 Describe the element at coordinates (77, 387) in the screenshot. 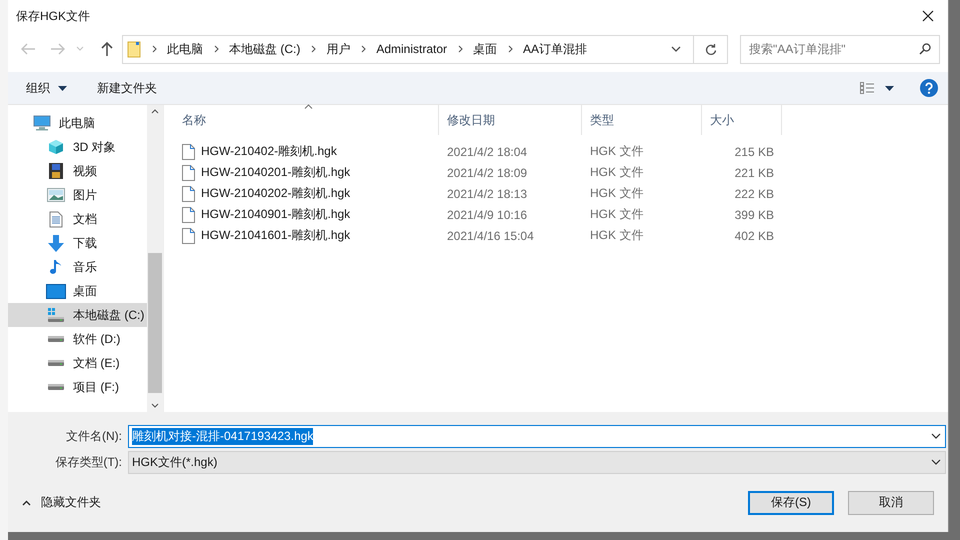

I see `sidebar-item: 项目 (F:)` at that location.